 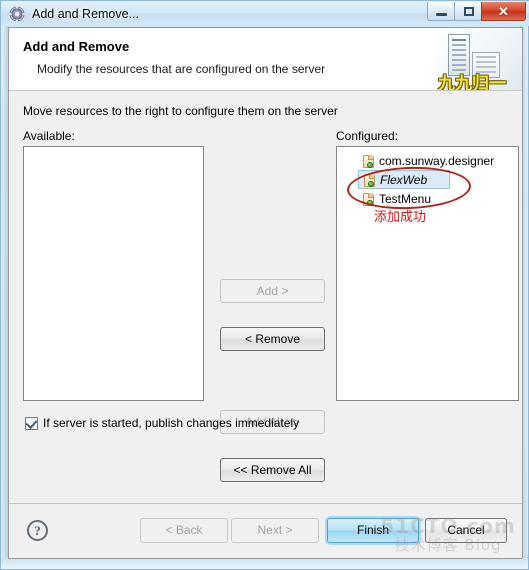 What do you see at coordinates (184, 530) in the screenshot?
I see `back-button: < Back` at bounding box center [184, 530].